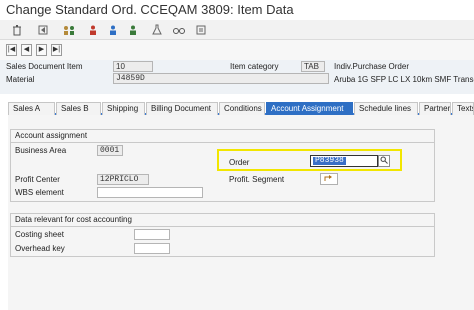 This screenshot has width=474, height=310. Describe the element at coordinates (11, 50) in the screenshot. I see `first-item-button: |◀` at that location.